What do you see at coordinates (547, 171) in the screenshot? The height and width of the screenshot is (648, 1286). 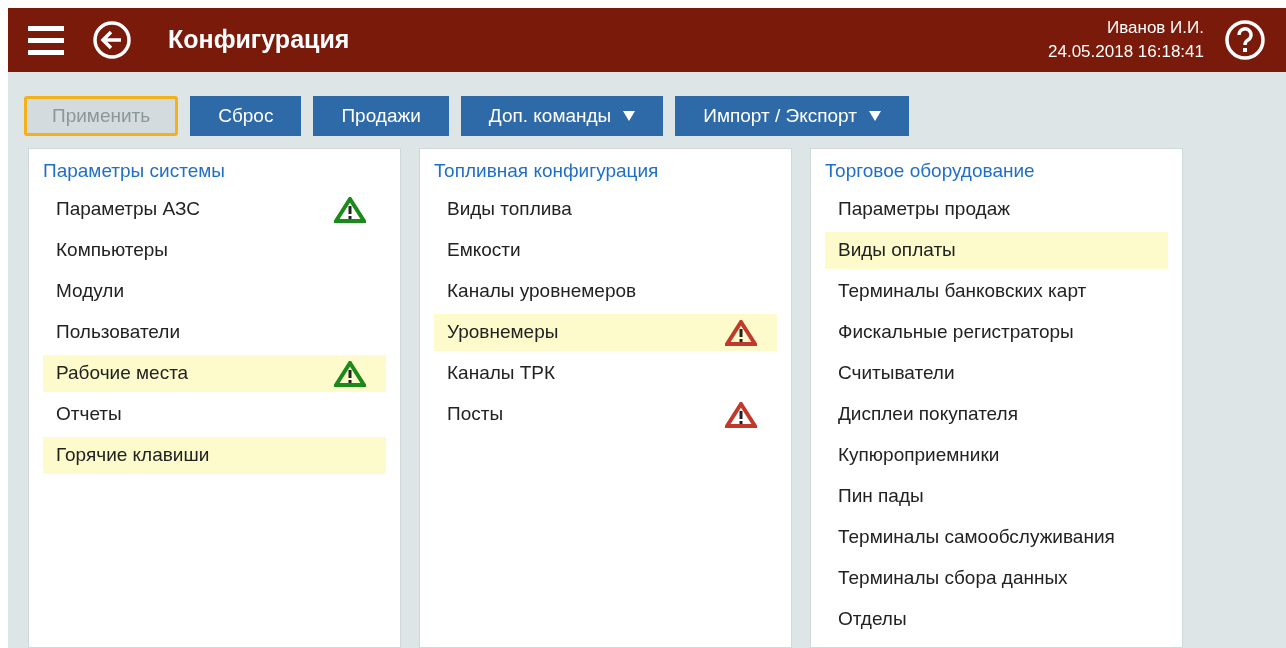 I see `panel-title: Топливная конфигурация` at bounding box center [547, 171].